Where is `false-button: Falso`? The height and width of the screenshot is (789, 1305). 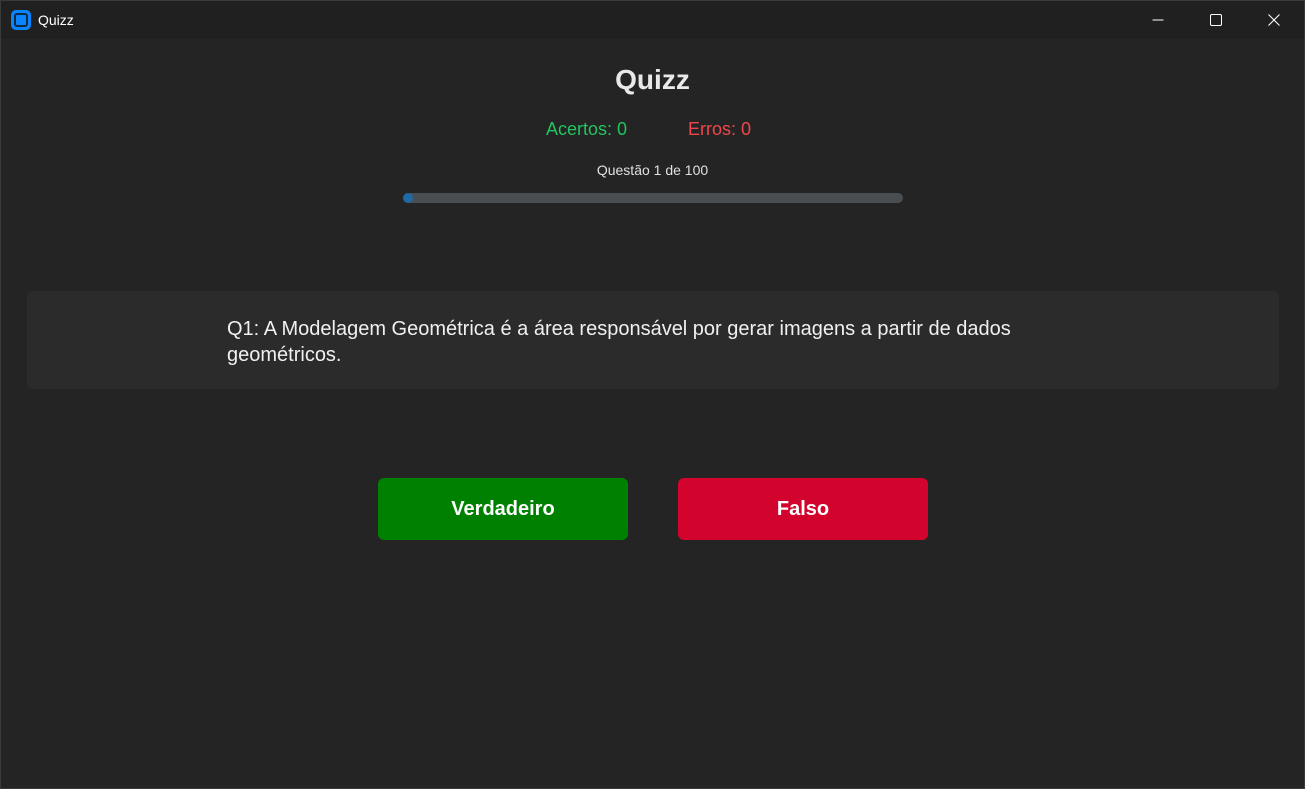 false-button: Falso is located at coordinates (803, 509).